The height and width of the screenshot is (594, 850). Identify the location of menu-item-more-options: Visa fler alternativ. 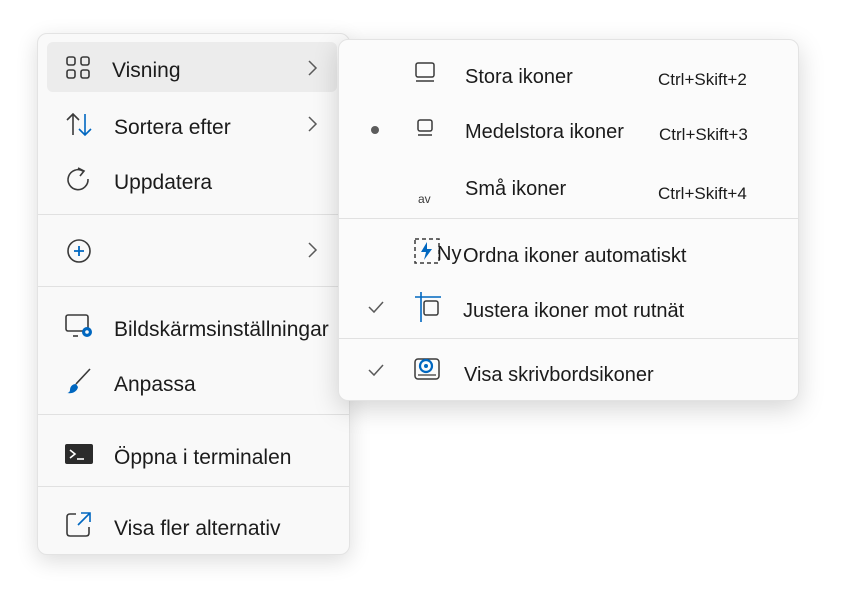
(192, 525).